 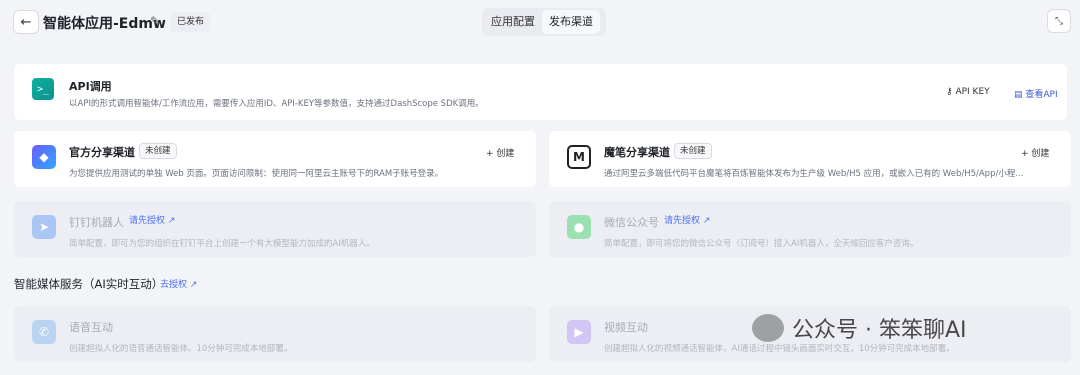 I want to click on video-title: 视频互动, so click(x=626, y=327).